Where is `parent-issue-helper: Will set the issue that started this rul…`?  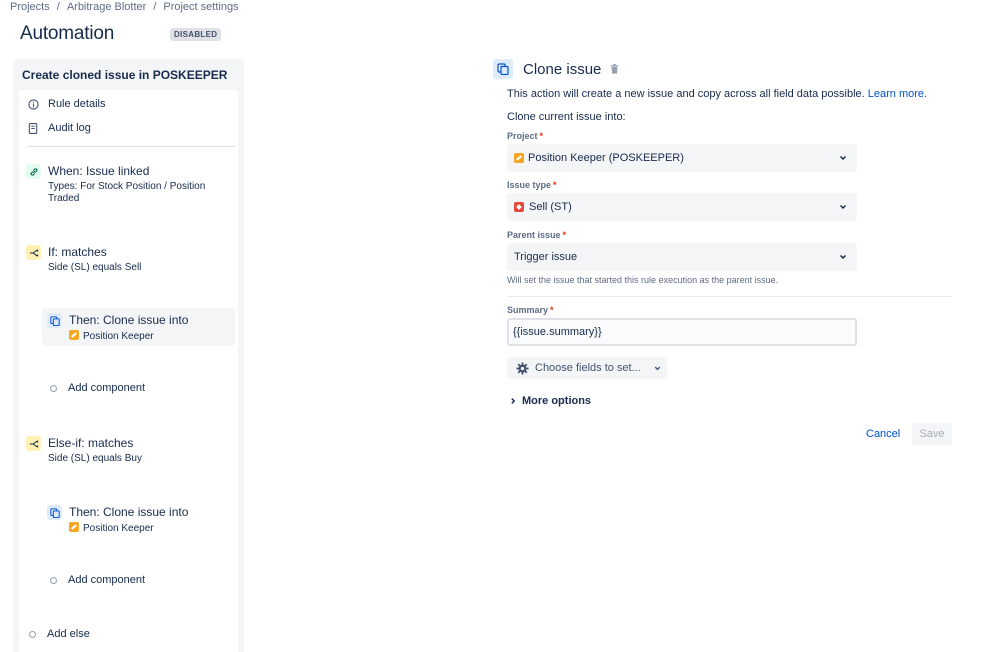 parent-issue-helper: Will set the issue that started this rul… is located at coordinates (643, 280).